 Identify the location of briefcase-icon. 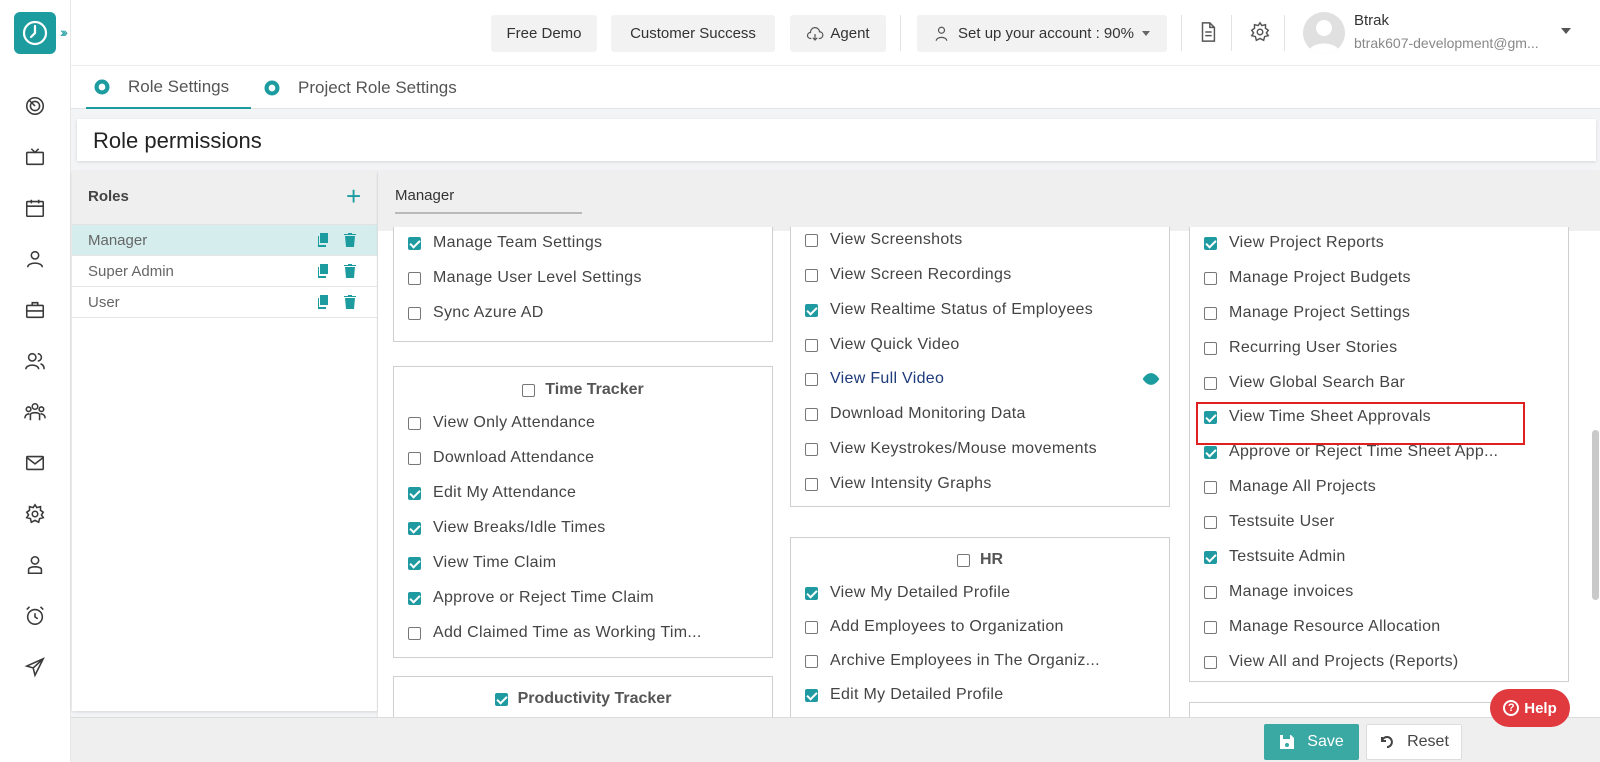
(35, 310).